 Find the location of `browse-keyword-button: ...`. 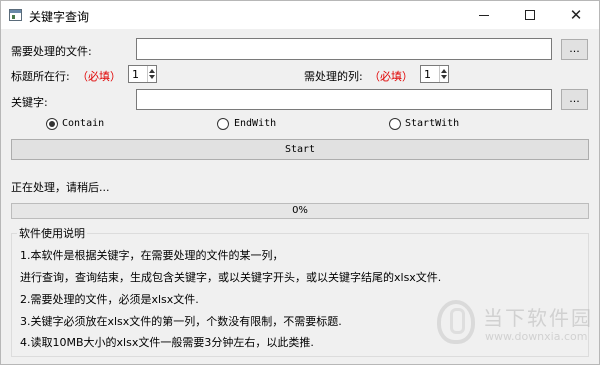

browse-keyword-button: ... is located at coordinates (574, 99).